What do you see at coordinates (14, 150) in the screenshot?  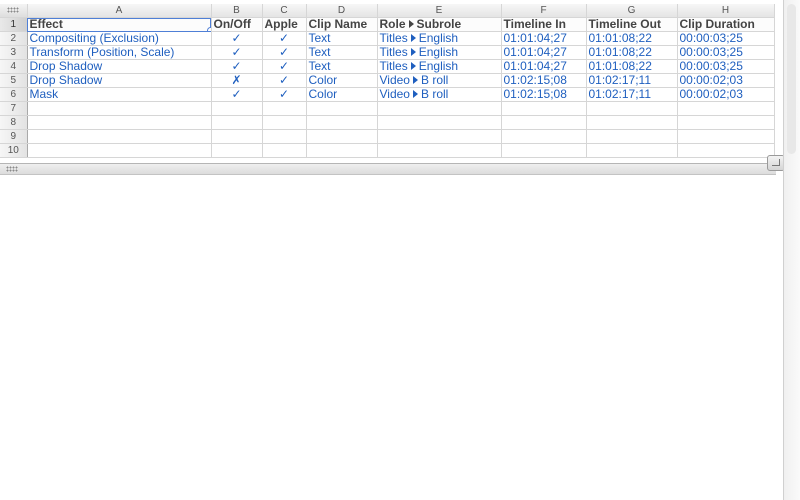 I see `row-header-10: 10` at bounding box center [14, 150].